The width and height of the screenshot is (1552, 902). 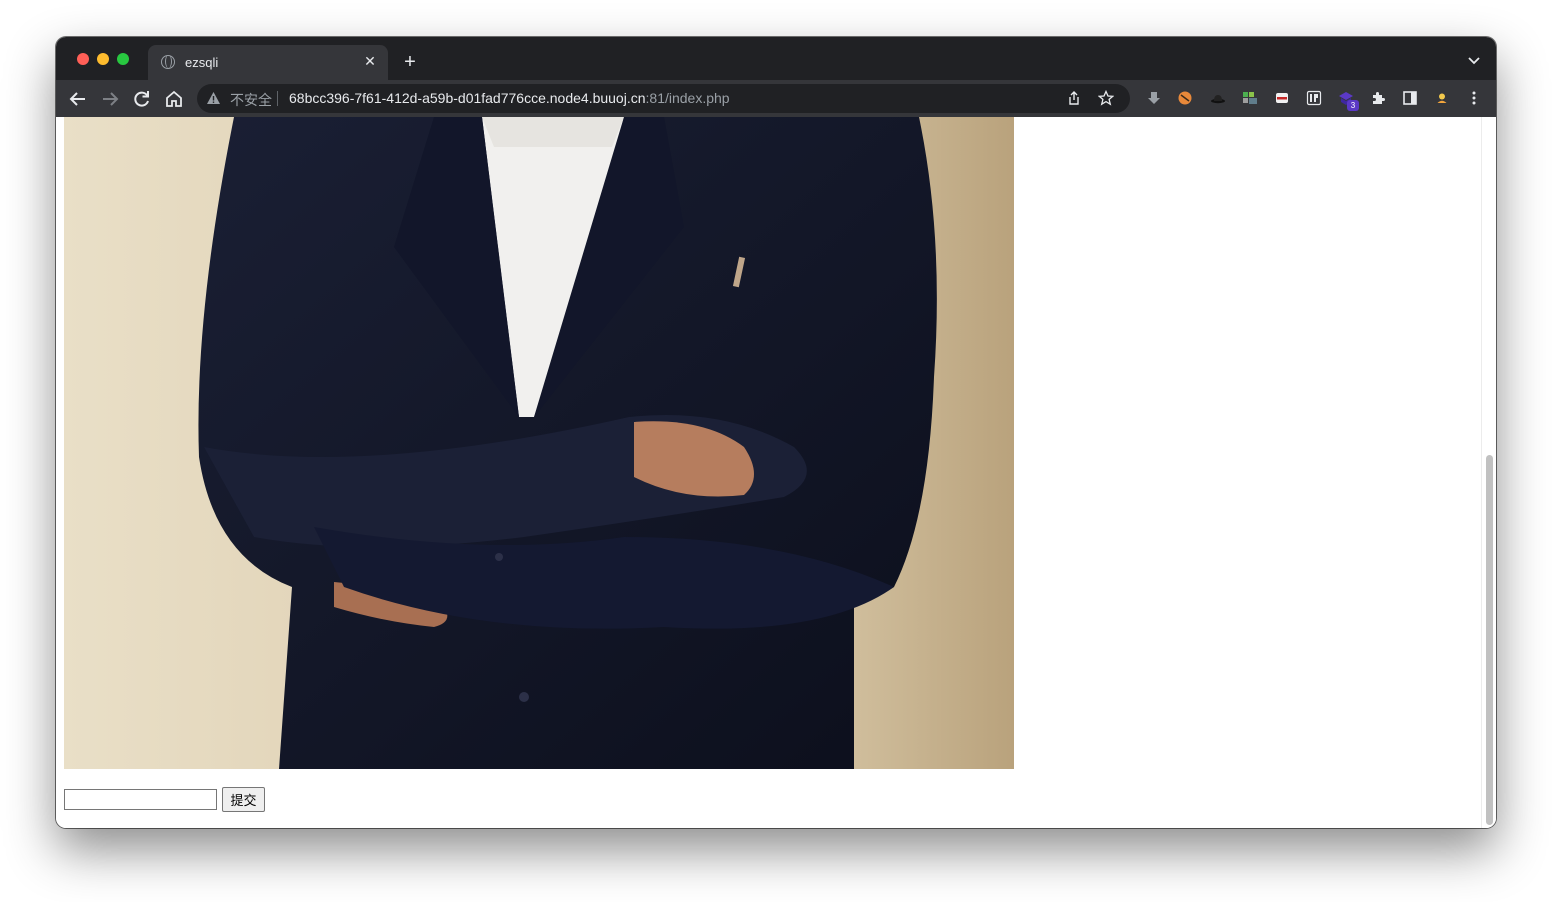 What do you see at coordinates (370, 61) in the screenshot?
I see `tab-close-button: ✕` at bounding box center [370, 61].